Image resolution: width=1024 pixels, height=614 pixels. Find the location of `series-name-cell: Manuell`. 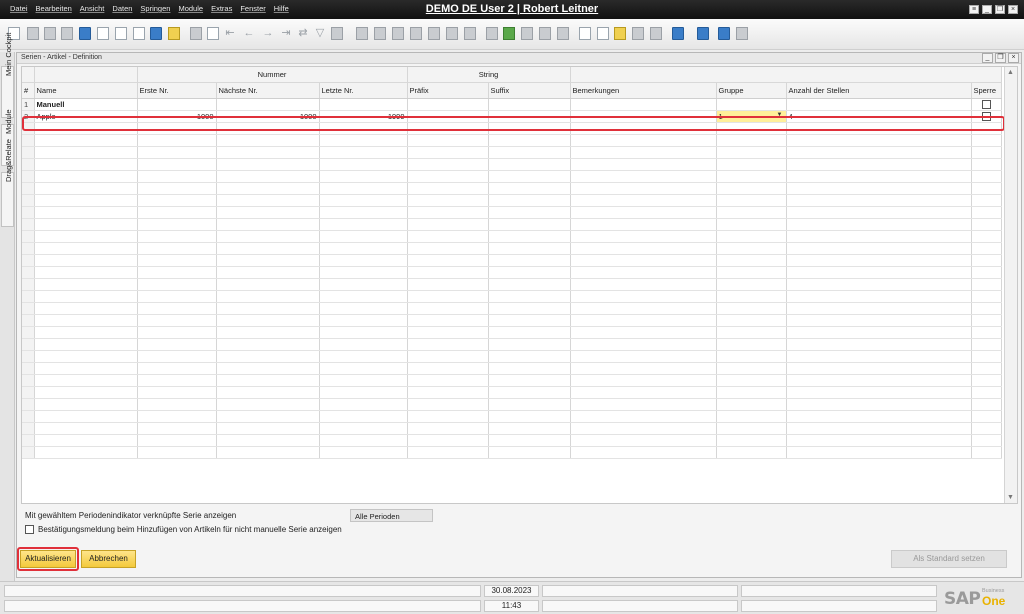

series-name-cell: Manuell is located at coordinates (86, 104).